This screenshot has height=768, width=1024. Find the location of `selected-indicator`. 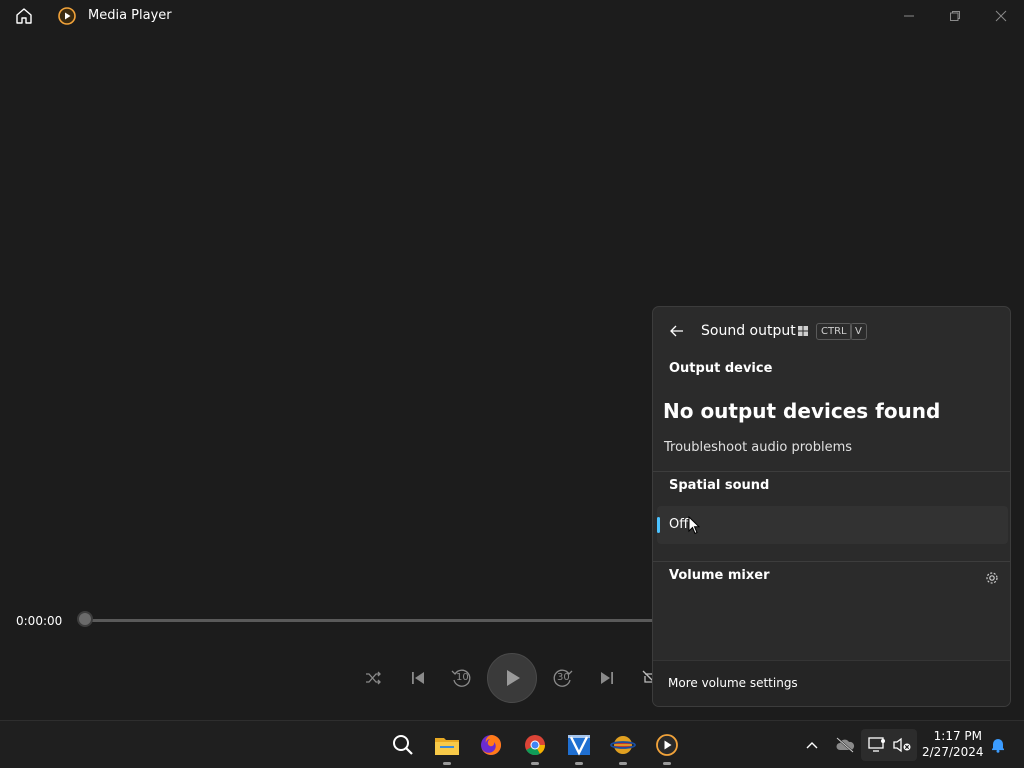

selected-indicator is located at coordinates (658, 525).